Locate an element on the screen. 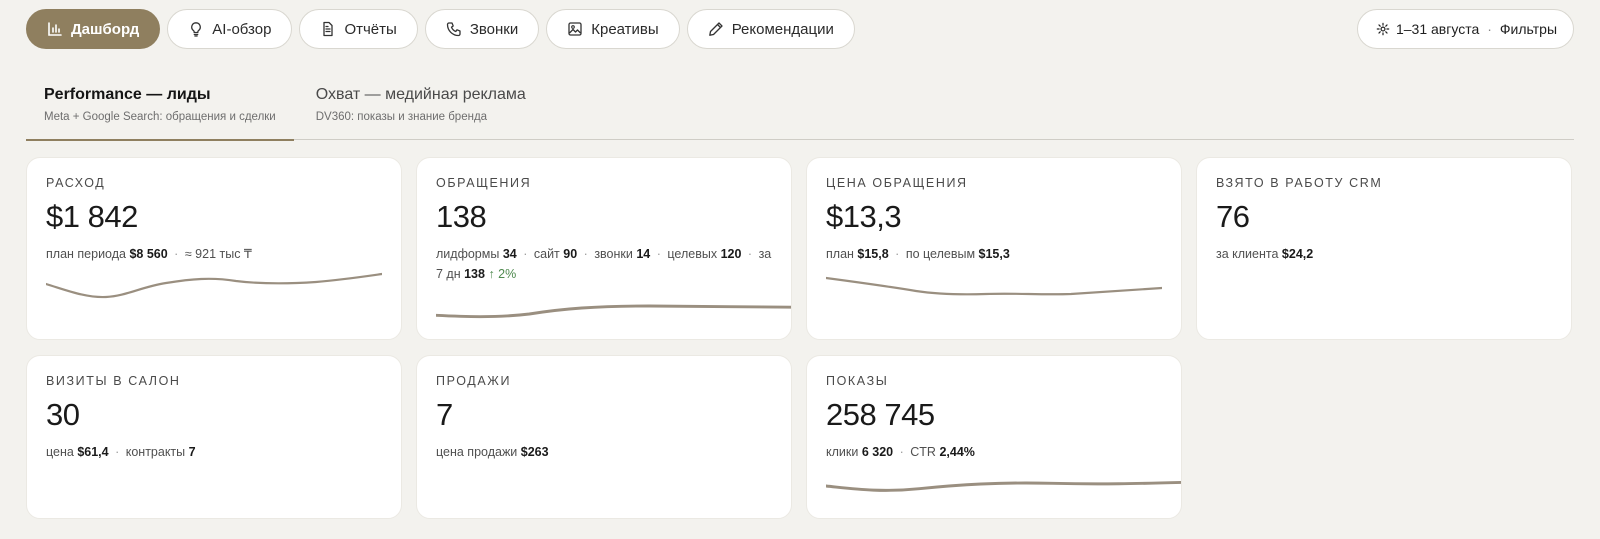 The image size is (1600, 539). site-label: сайт is located at coordinates (546, 254).